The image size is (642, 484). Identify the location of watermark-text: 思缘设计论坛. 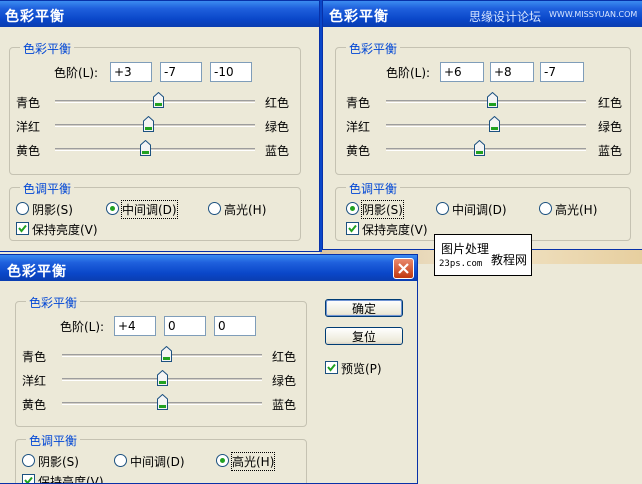
(505, 17).